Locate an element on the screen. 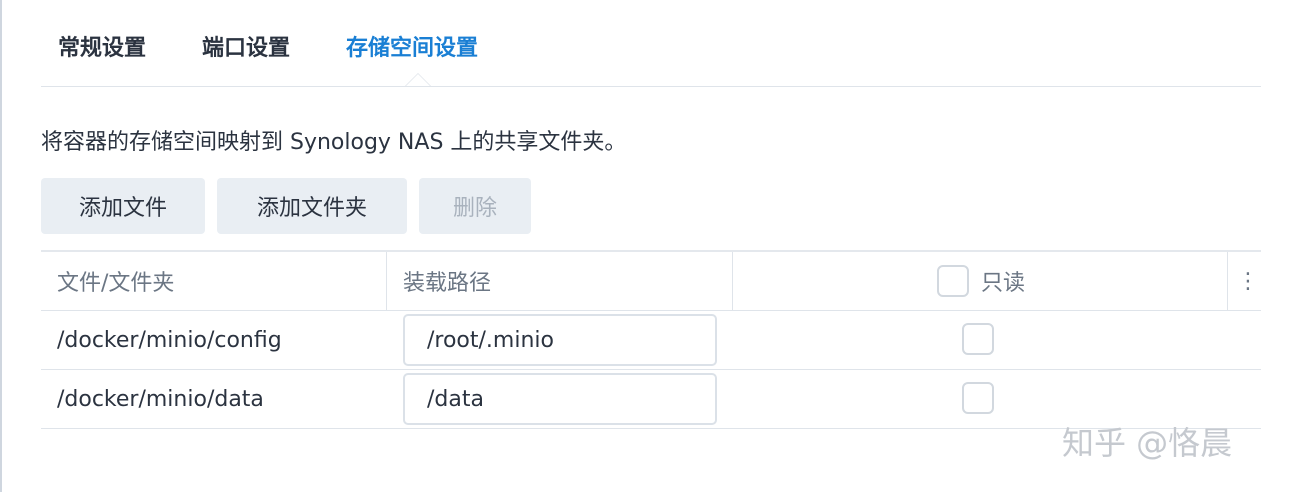 Image resolution: width=1298 pixels, height=492 pixels. row-source-path: /docker/minio/config is located at coordinates (169, 340).